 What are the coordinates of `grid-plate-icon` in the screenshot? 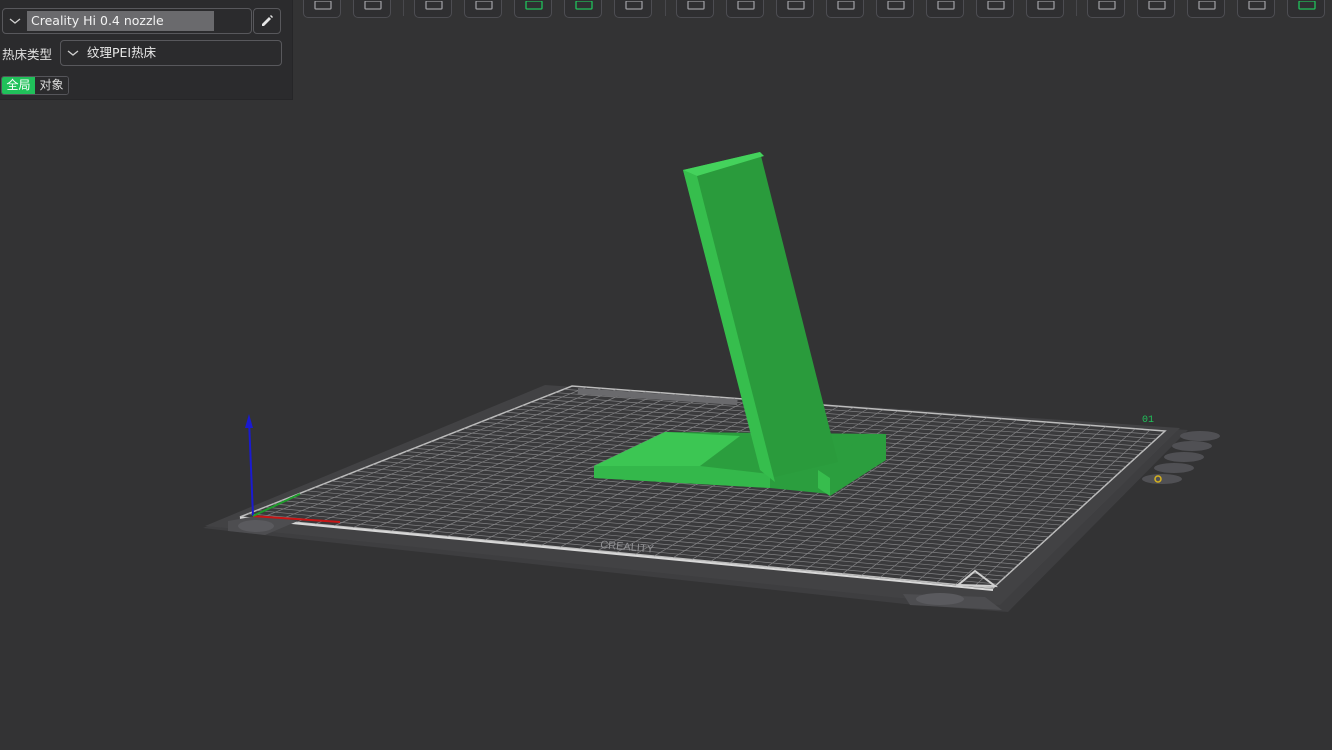 It's located at (373, 5).